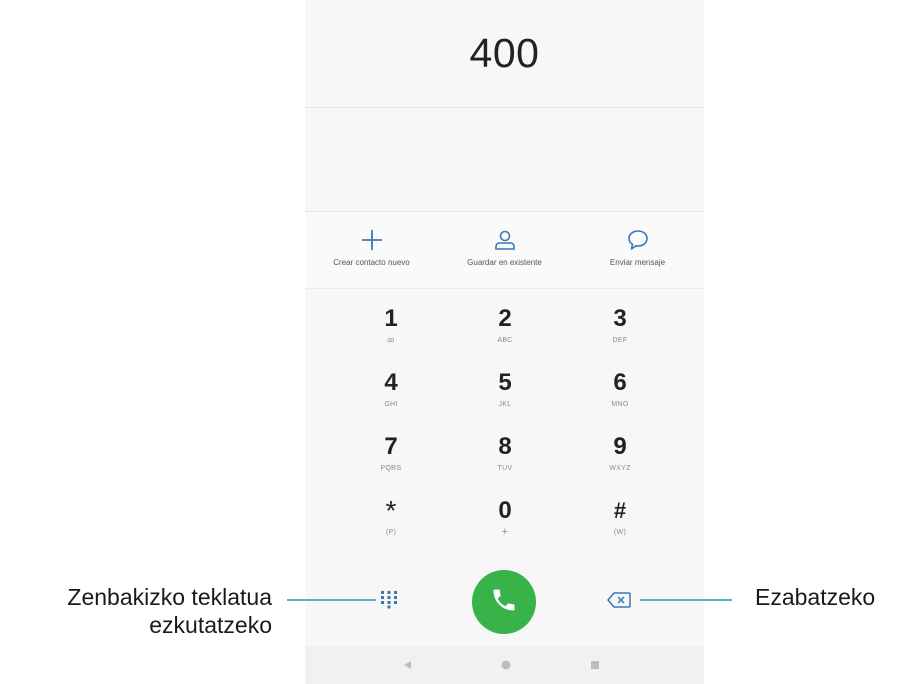 The image size is (909, 684). What do you see at coordinates (391, 340) in the screenshot?
I see `voicemail-icon: ꝏ` at bounding box center [391, 340].